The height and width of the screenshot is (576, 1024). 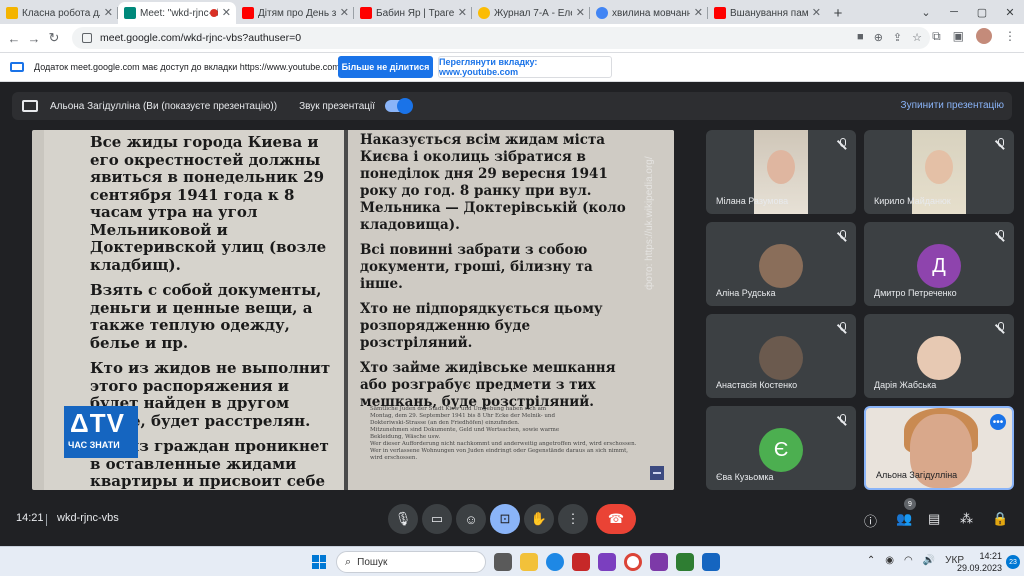 I want to click on more-options-icon: •••, so click(x=998, y=422).